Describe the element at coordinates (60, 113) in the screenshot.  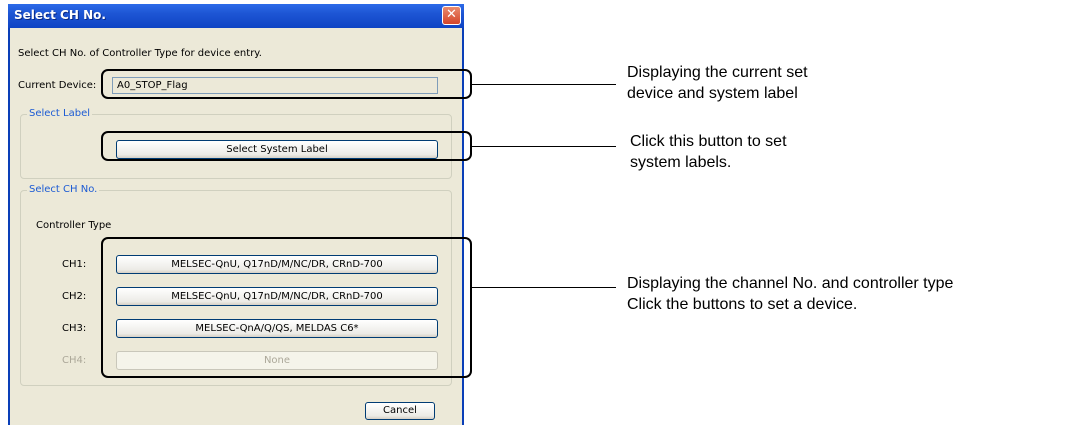
I see `select-label-group-title: Select Label` at that location.